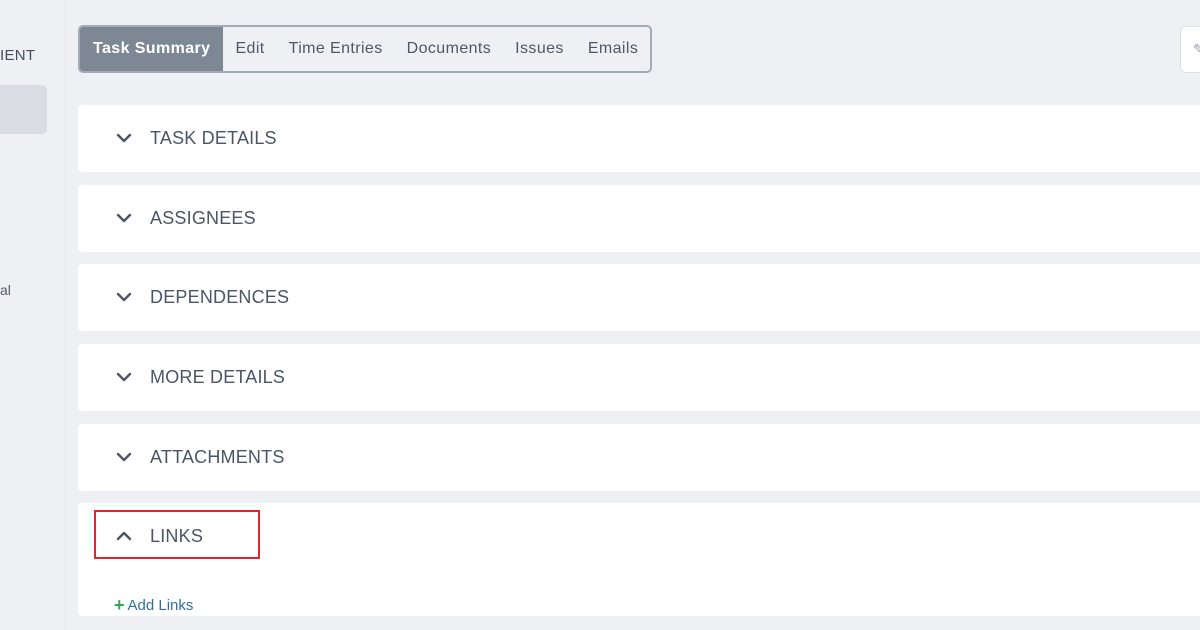  I want to click on section-label: DEPENDENCES, so click(220, 297).